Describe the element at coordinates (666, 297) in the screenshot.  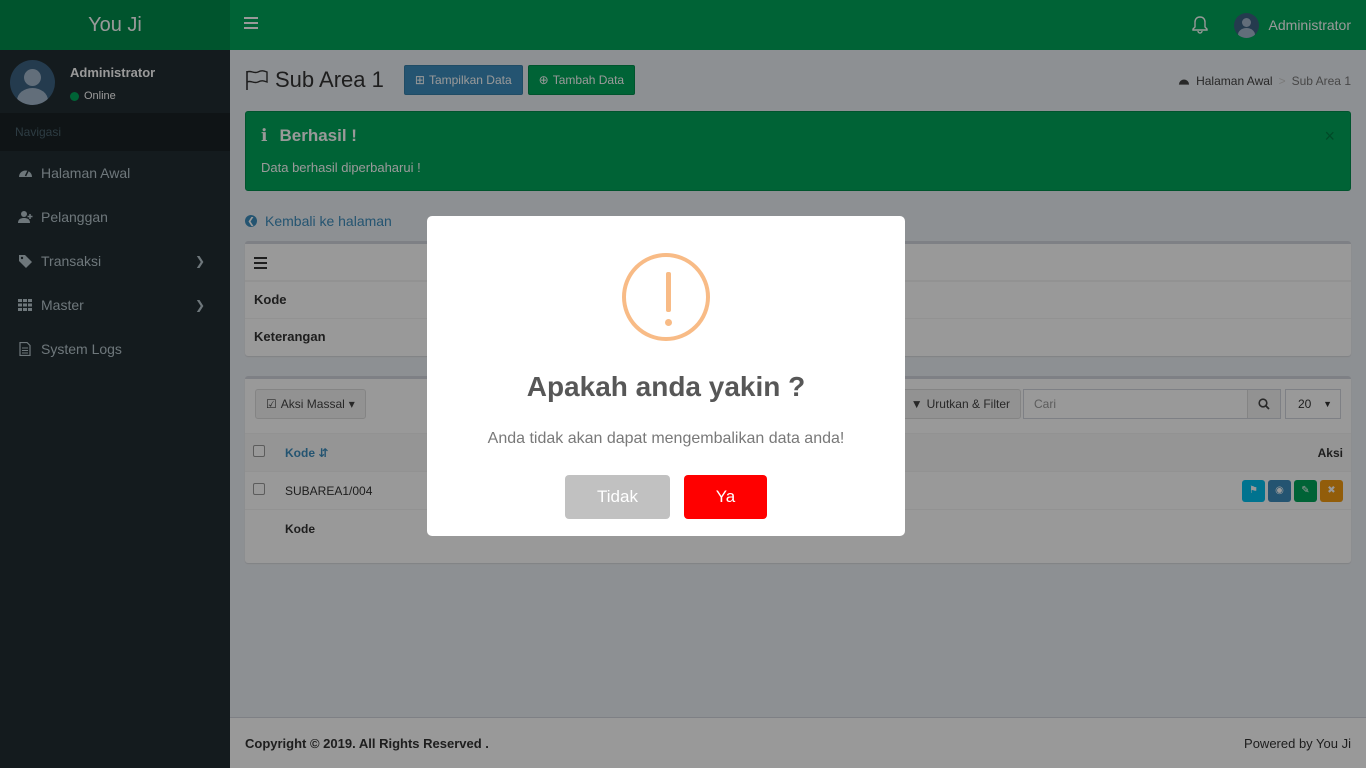
I see `warning-icon` at that location.